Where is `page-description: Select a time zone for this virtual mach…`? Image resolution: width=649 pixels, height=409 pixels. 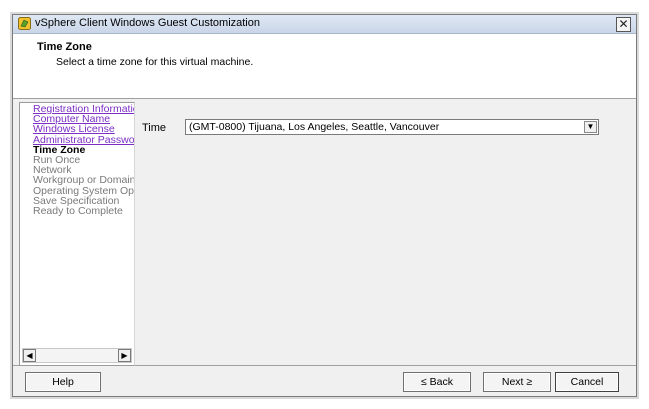 page-description: Select a time zone for this virtual mach… is located at coordinates (155, 62).